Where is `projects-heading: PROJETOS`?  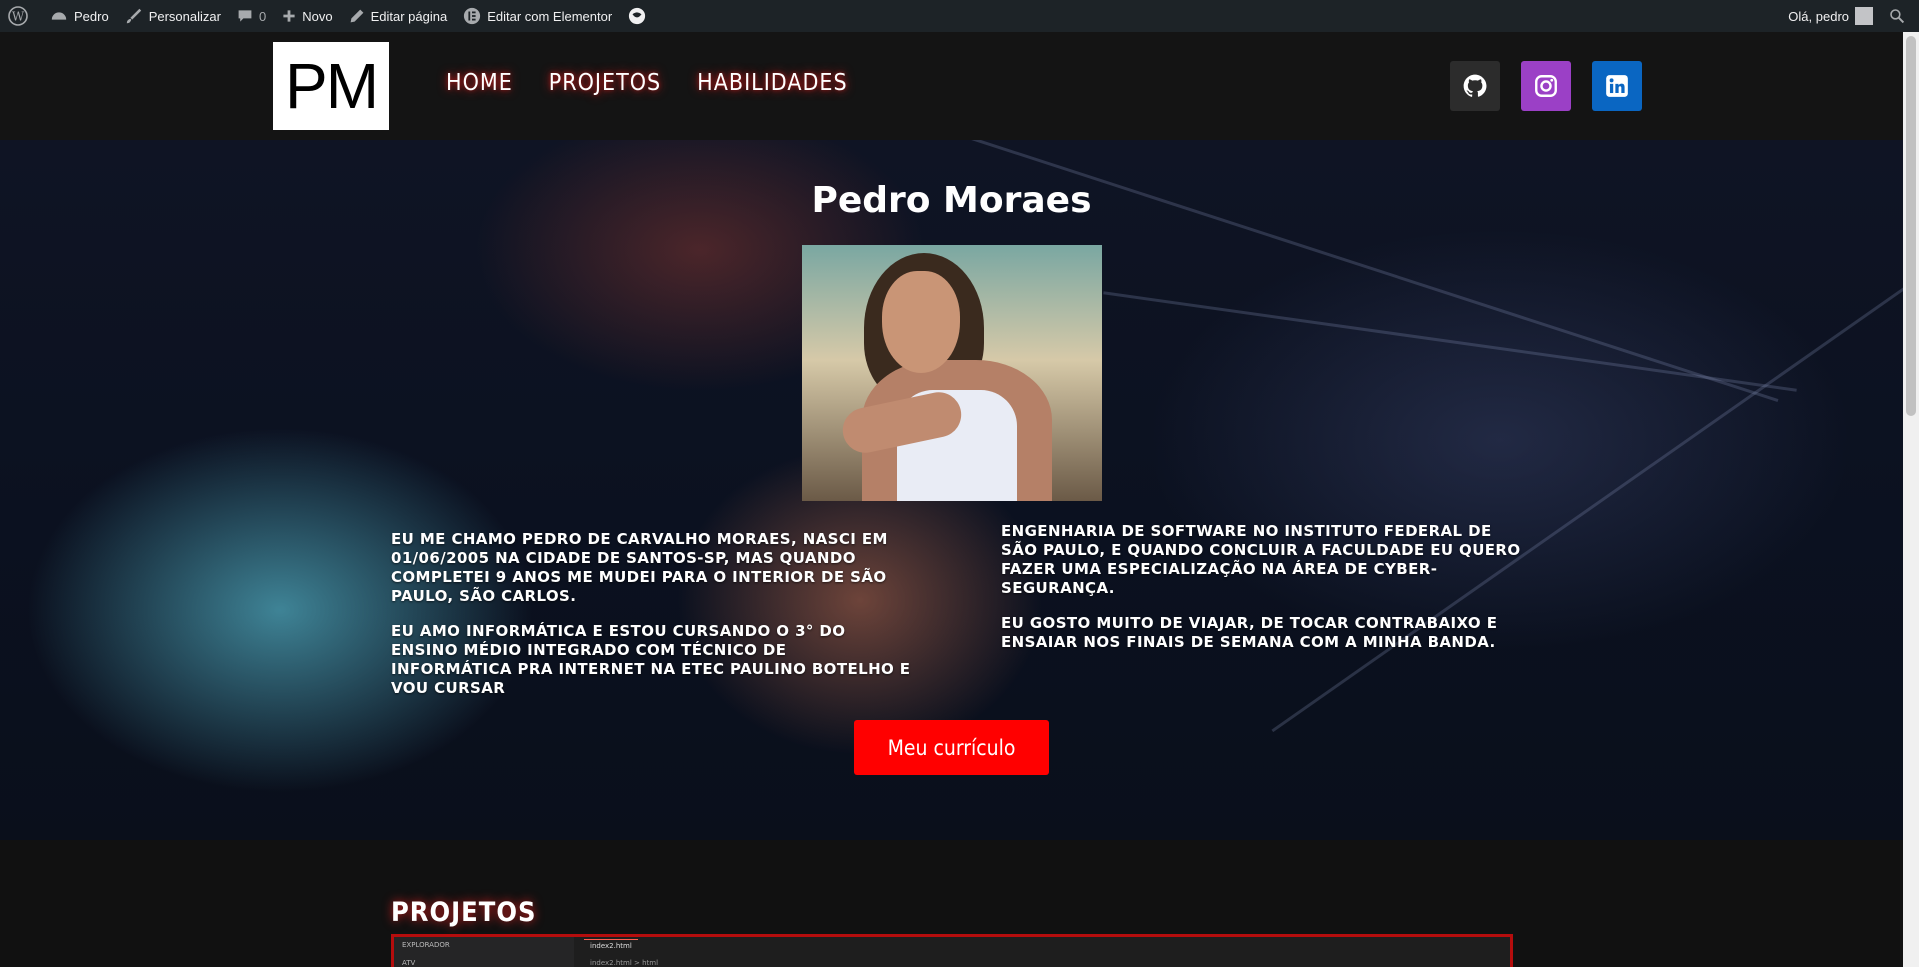 projects-heading: PROJETOS is located at coordinates (464, 912).